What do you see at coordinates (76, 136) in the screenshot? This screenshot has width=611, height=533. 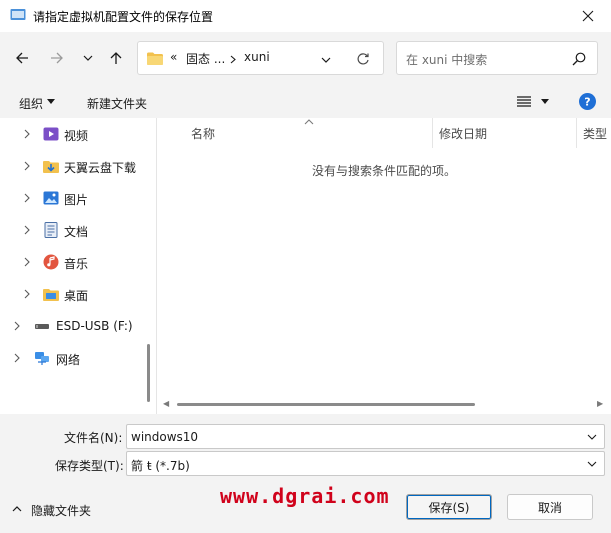 I see `tree-item-label: 视频` at bounding box center [76, 136].